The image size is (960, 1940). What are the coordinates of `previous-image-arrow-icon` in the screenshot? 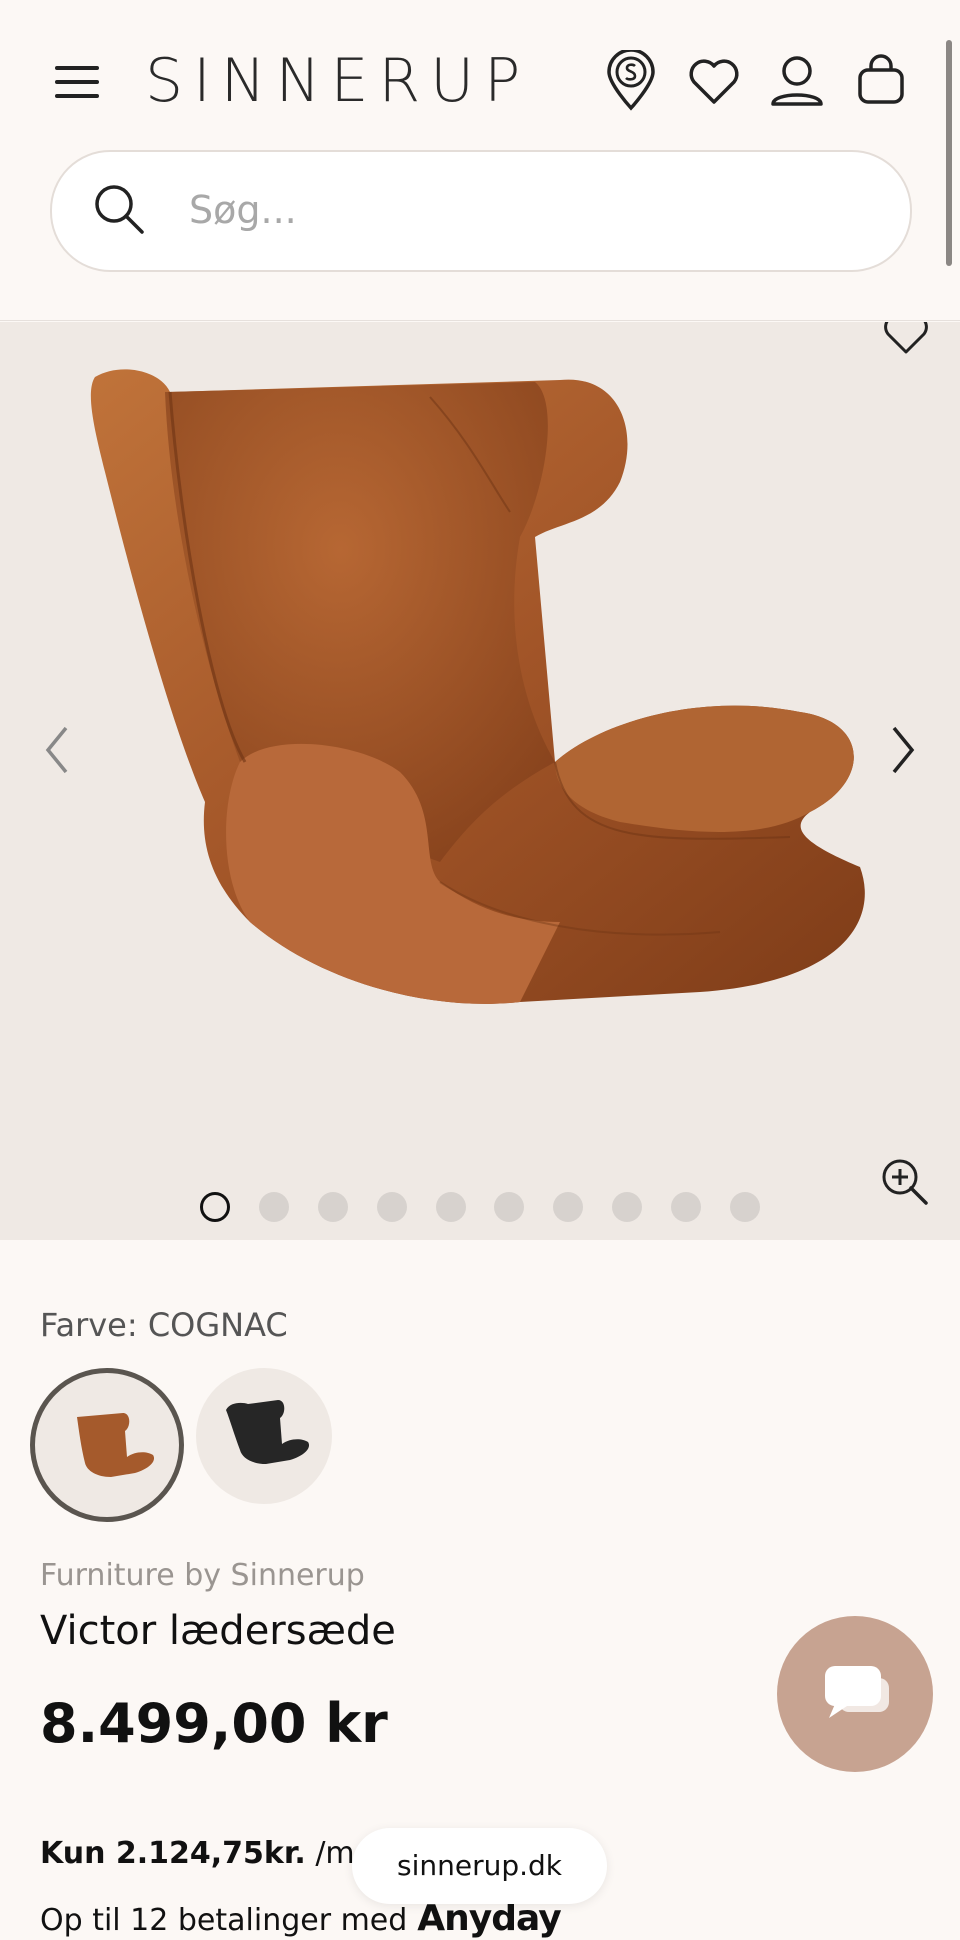 It's located at (57, 750).